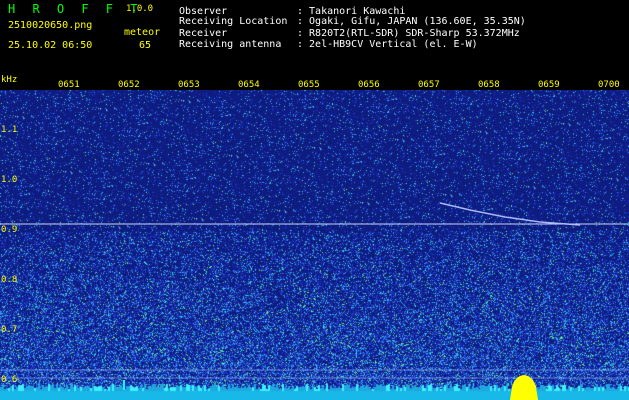 Image resolution: width=629 pixels, height=400 pixels. I want to click on y-tick-0-7: 0.7, so click(9, 330).